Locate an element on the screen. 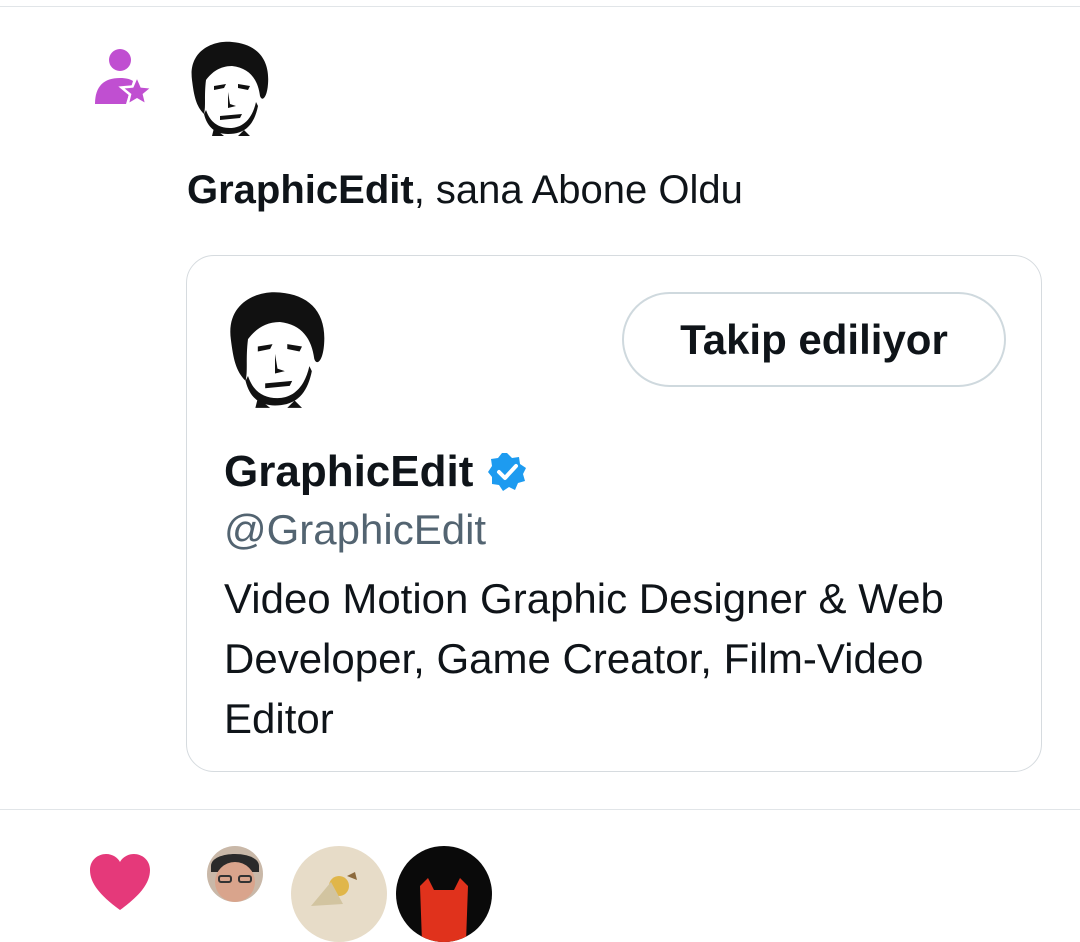 This screenshot has height=942, width=1080. top-divider is located at coordinates (540, 6).